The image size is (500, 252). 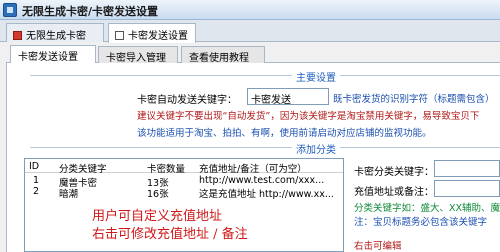 I want to click on title-note: 注：宝贝标题务必包含该关键字, so click(x=421, y=222).